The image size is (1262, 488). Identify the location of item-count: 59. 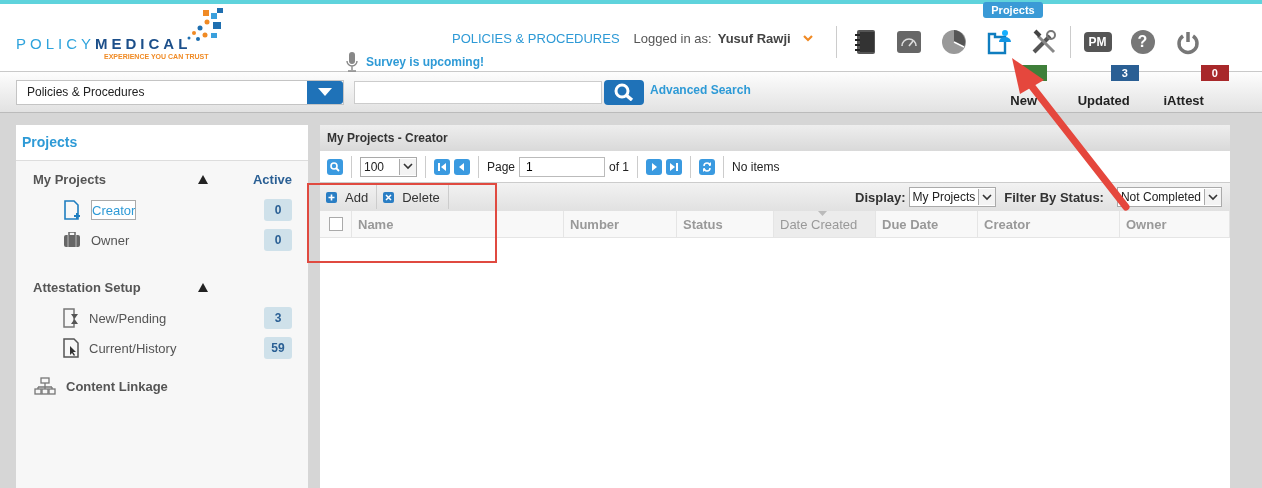
(278, 348).